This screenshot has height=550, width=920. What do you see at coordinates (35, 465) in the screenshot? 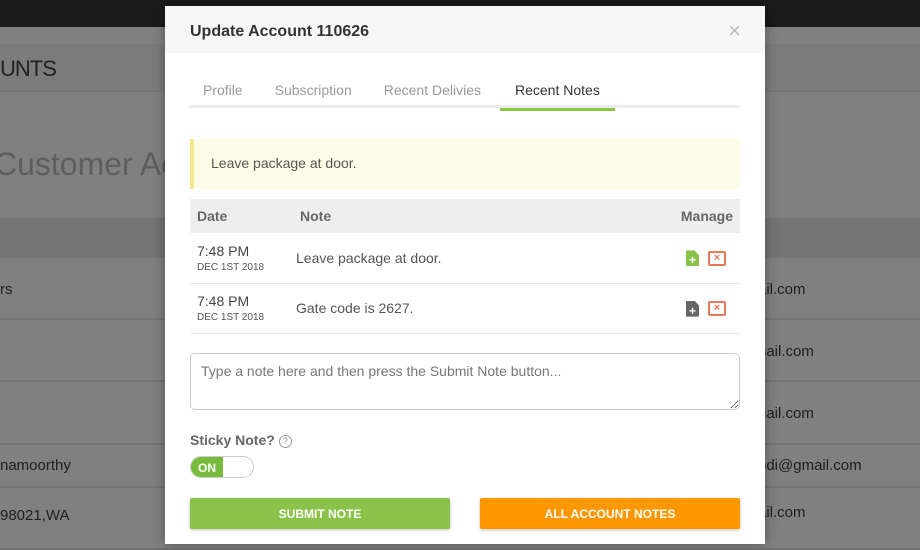
I see `row-text: namoorthy` at bounding box center [35, 465].